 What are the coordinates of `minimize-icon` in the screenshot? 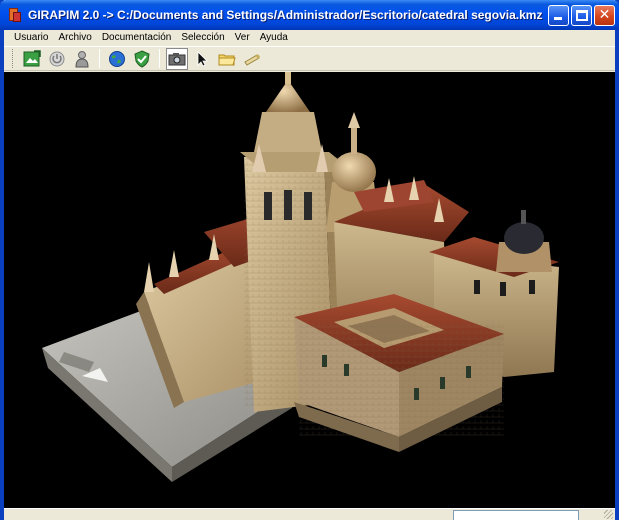 It's located at (558, 18).